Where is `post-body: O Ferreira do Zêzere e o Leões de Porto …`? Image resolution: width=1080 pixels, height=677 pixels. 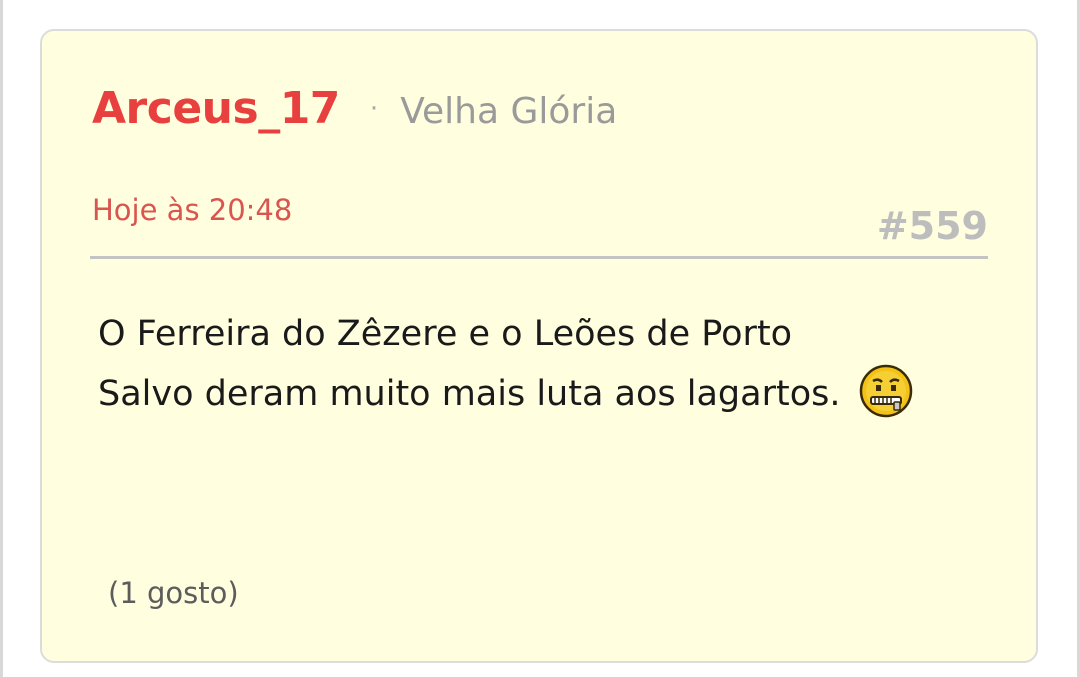 post-body: O Ferreira do Zêzere e o Leões de Porto … is located at coordinates (538, 364).